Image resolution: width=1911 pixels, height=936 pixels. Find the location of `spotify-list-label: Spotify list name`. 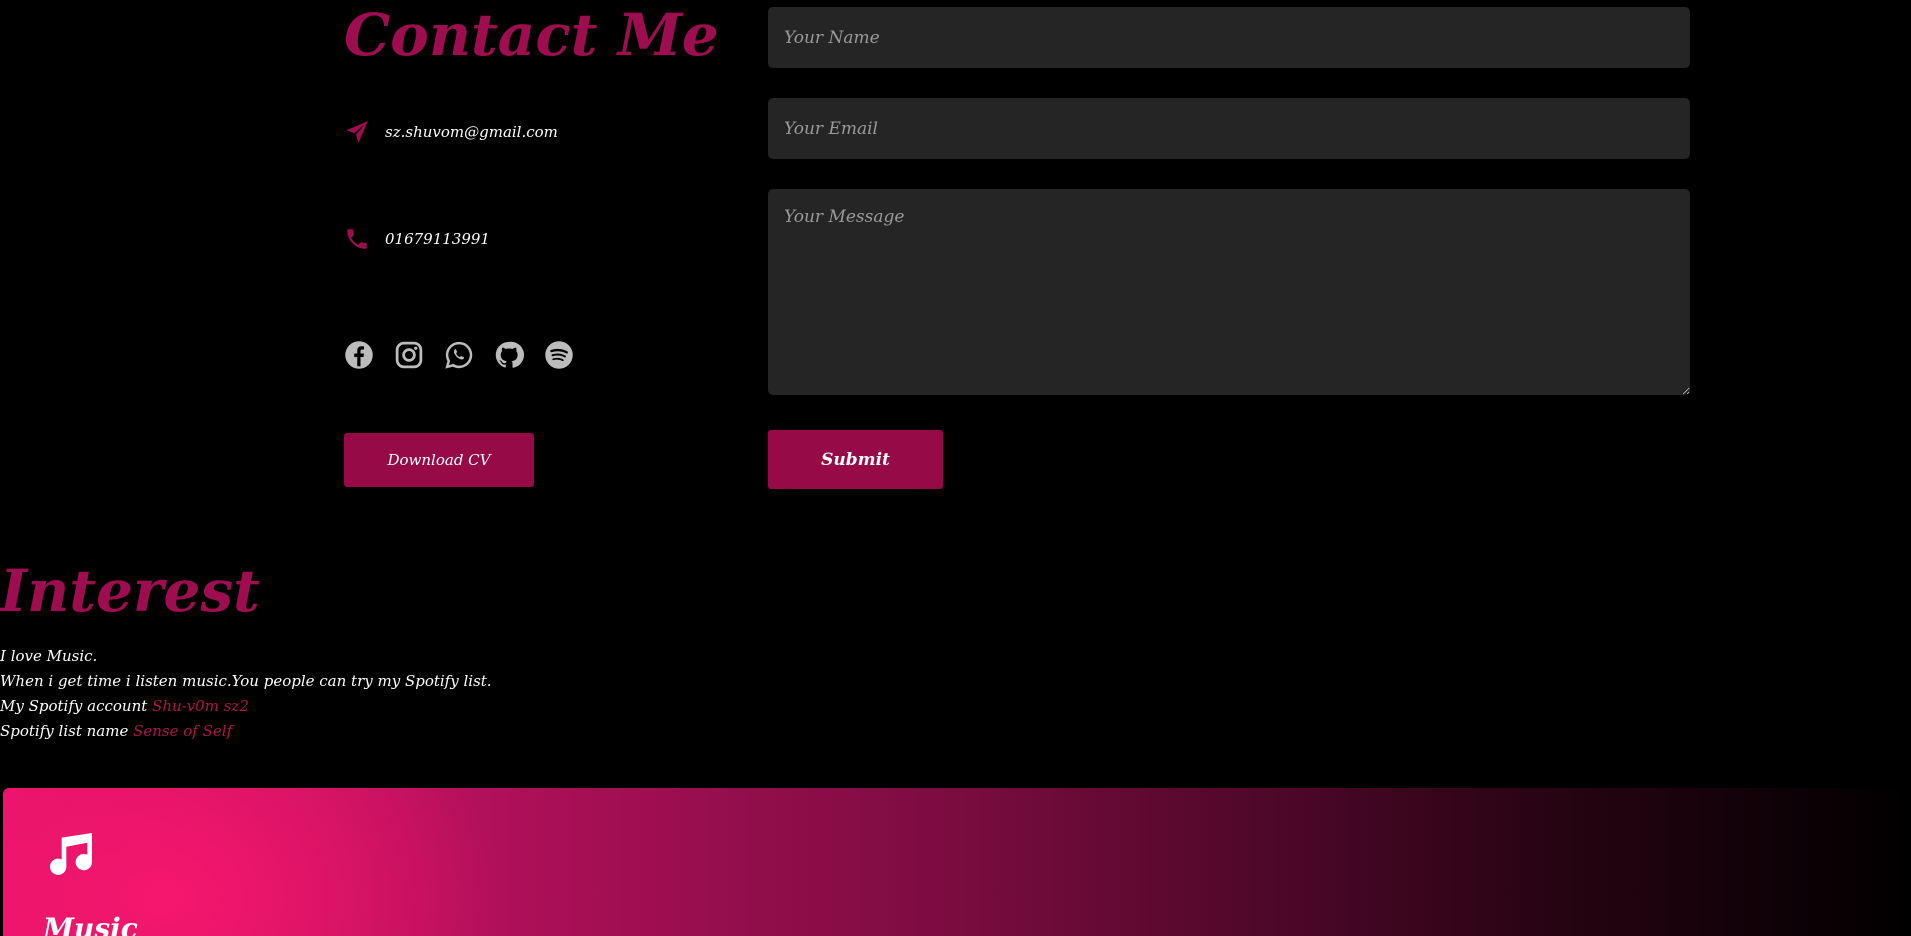

spotify-list-label: Spotify list name is located at coordinates (64, 731).